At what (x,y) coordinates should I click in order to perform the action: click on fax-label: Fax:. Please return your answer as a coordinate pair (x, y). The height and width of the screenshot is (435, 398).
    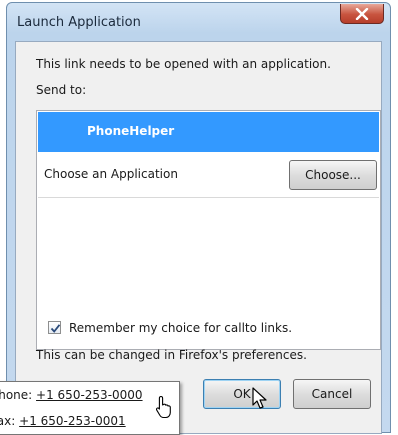
    Looking at the image, I should click on (8, 421).